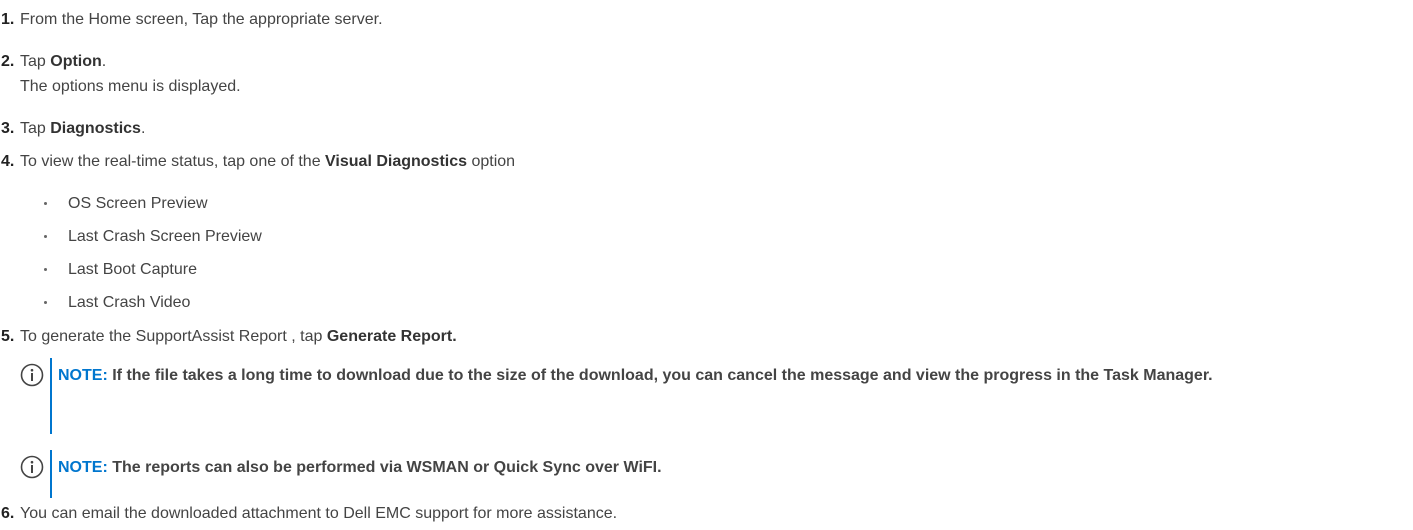  I want to click on step-number: 1., so click(8, 19).